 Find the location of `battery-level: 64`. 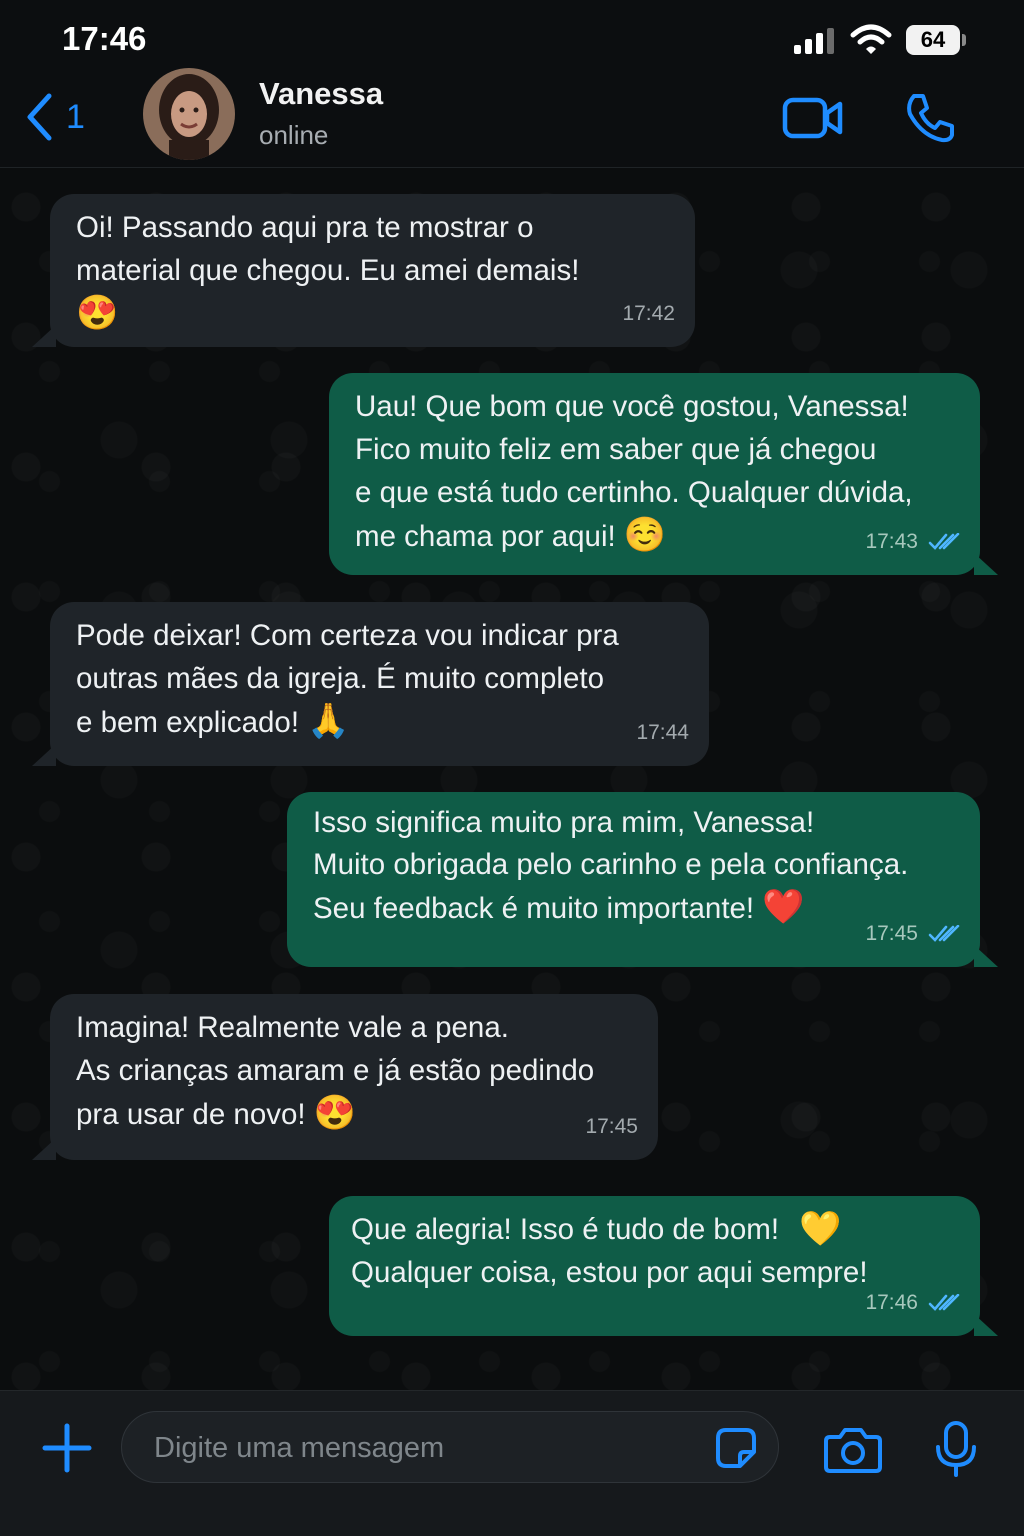

battery-level: 64 is located at coordinates (933, 39).